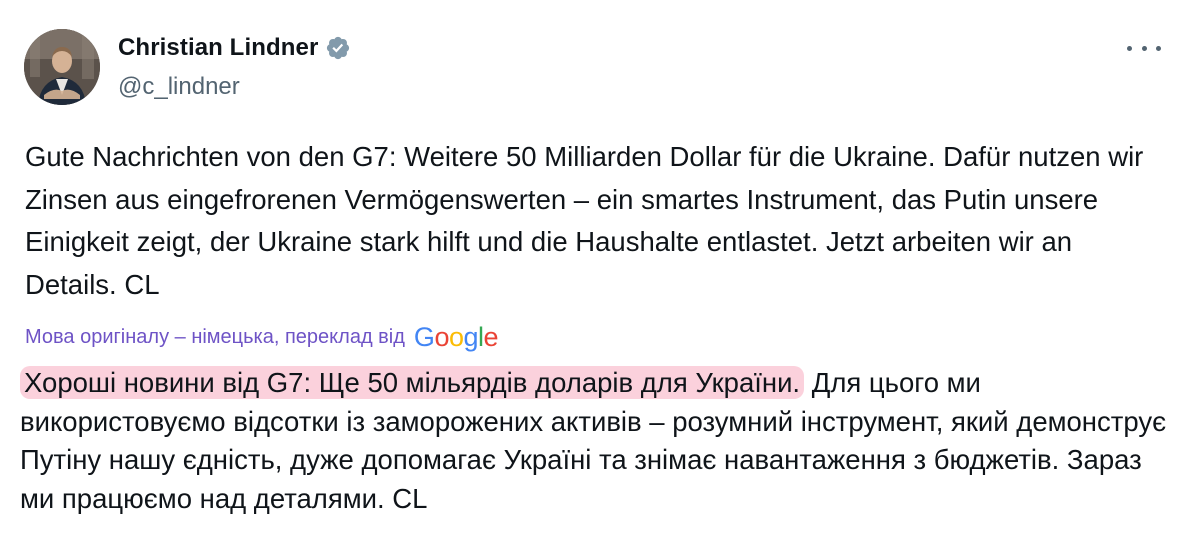 The width and height of the screenshot is (1191, 553). I want to click on profile-photo, so click(62, 67).